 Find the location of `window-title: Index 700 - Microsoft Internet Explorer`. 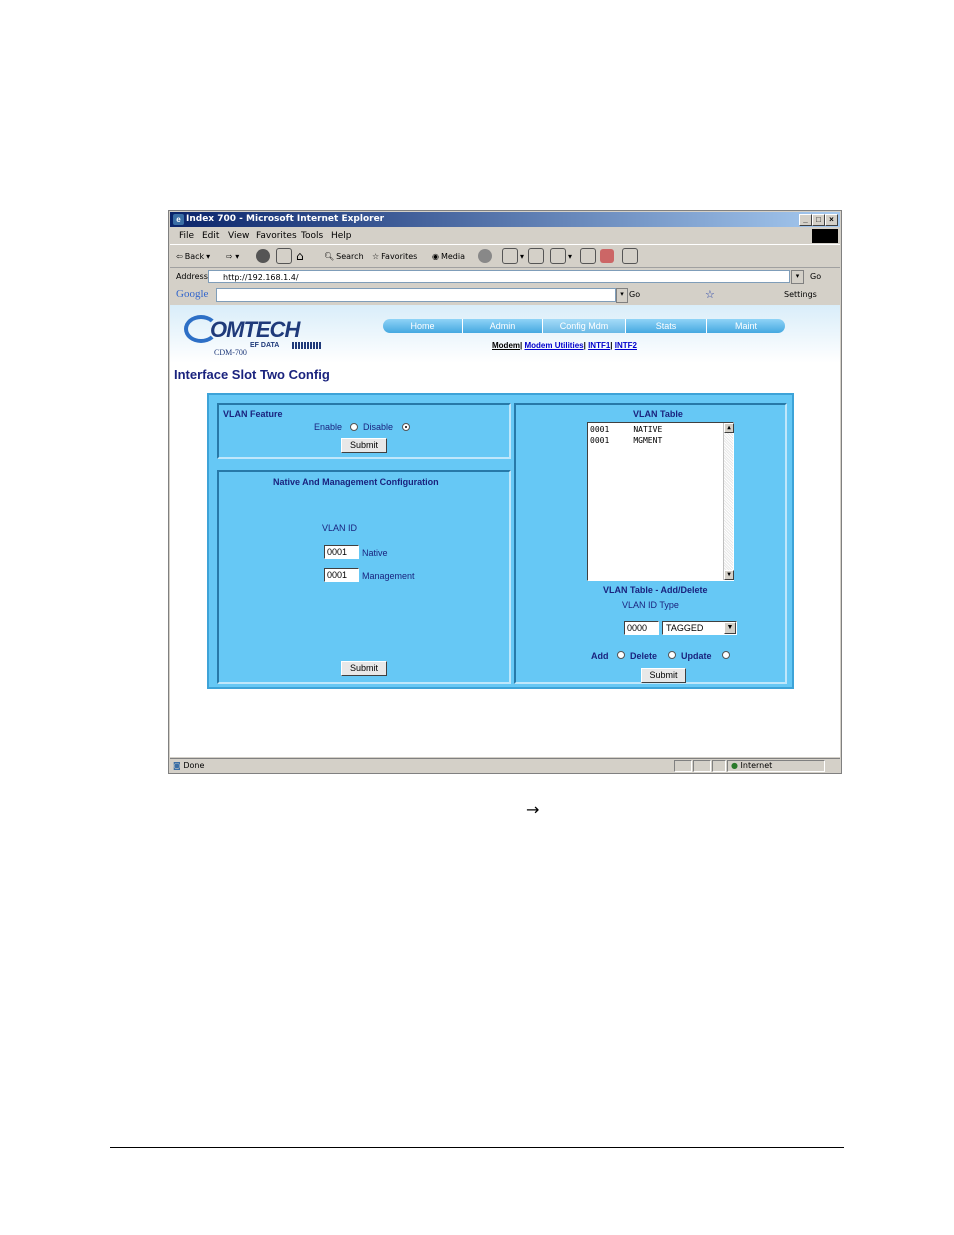

window-title: Index 700 - Microsoft Internet Explorer is located at coordinates (285, 219).